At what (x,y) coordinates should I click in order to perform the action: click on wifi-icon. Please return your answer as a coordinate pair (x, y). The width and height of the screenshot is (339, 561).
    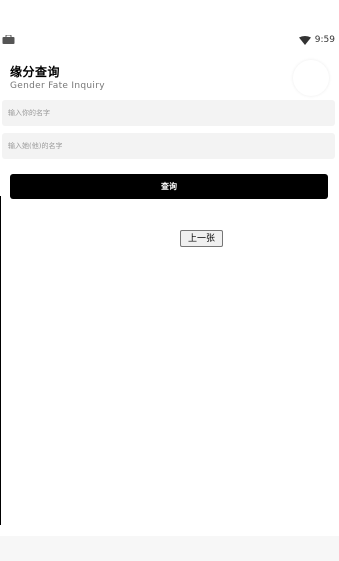
    Looking at the image, I should click on (304, 40).